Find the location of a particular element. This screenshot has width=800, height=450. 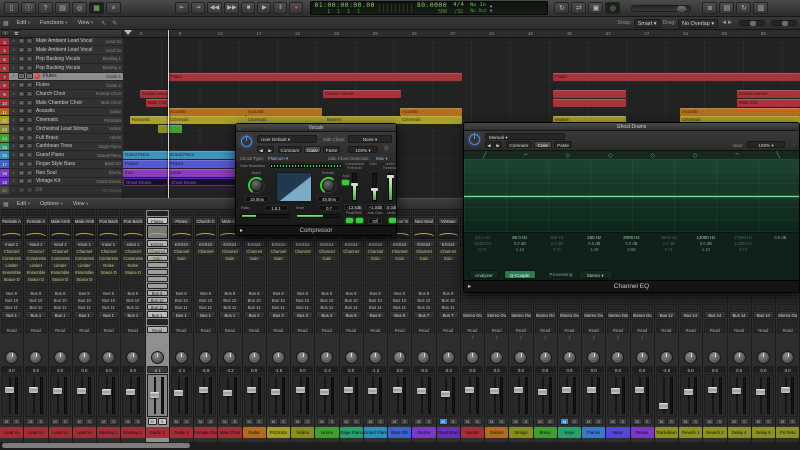

region: Cosmic Ascent is located at coordinates (154, 94).